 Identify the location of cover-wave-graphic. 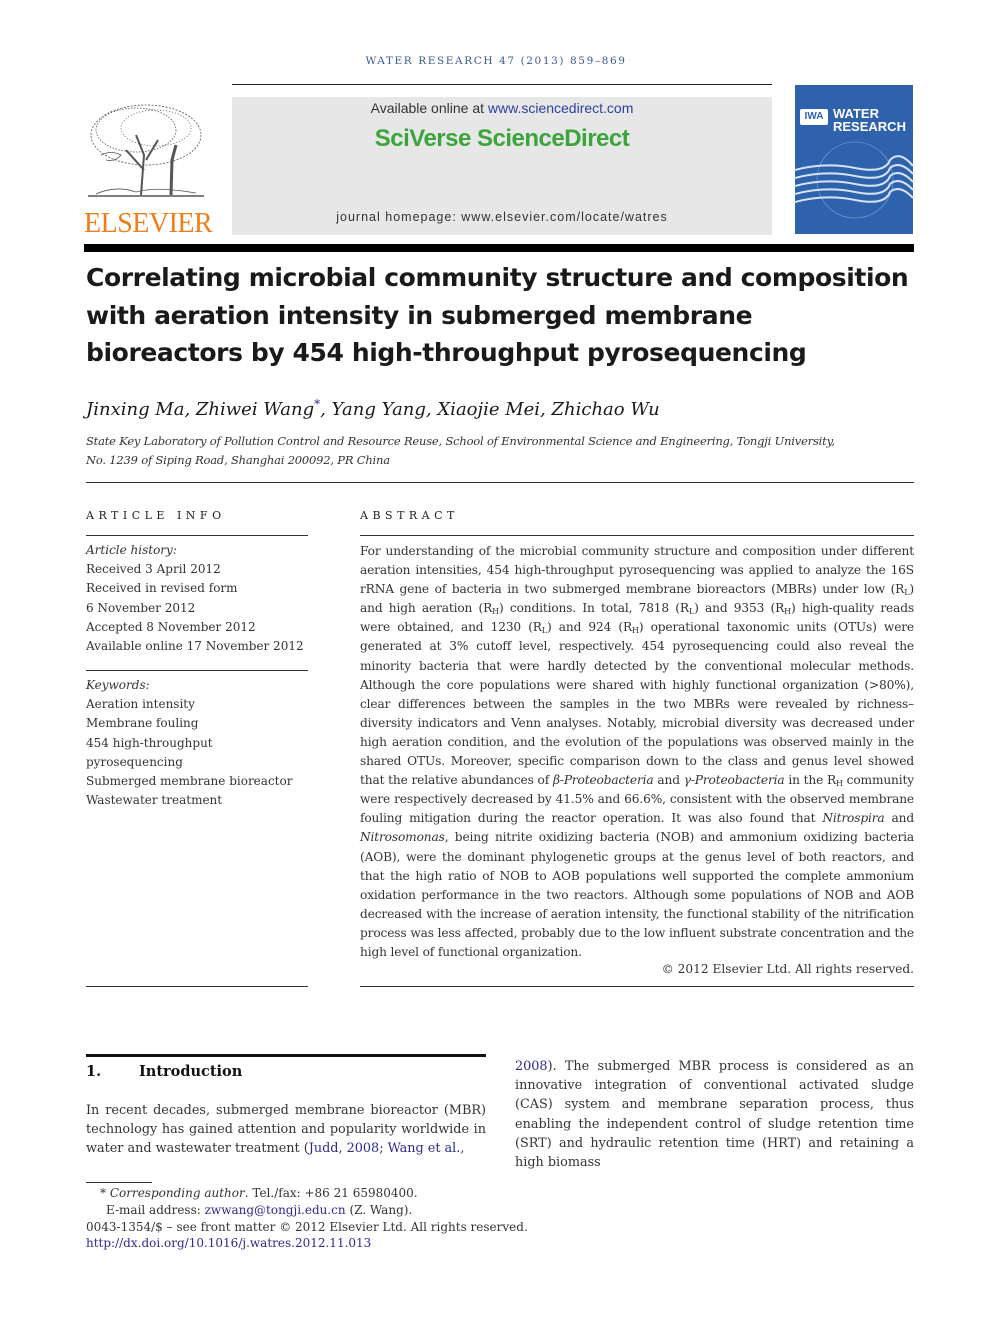
(854, 180).